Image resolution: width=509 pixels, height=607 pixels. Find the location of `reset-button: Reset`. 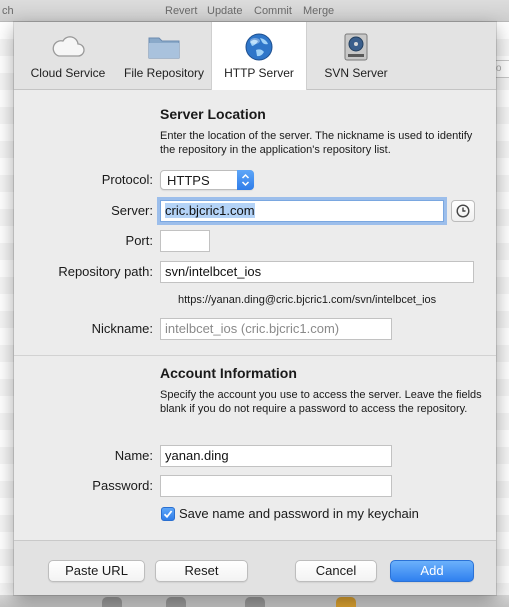

reset-button: Reset is located at coordinates (201, 571).